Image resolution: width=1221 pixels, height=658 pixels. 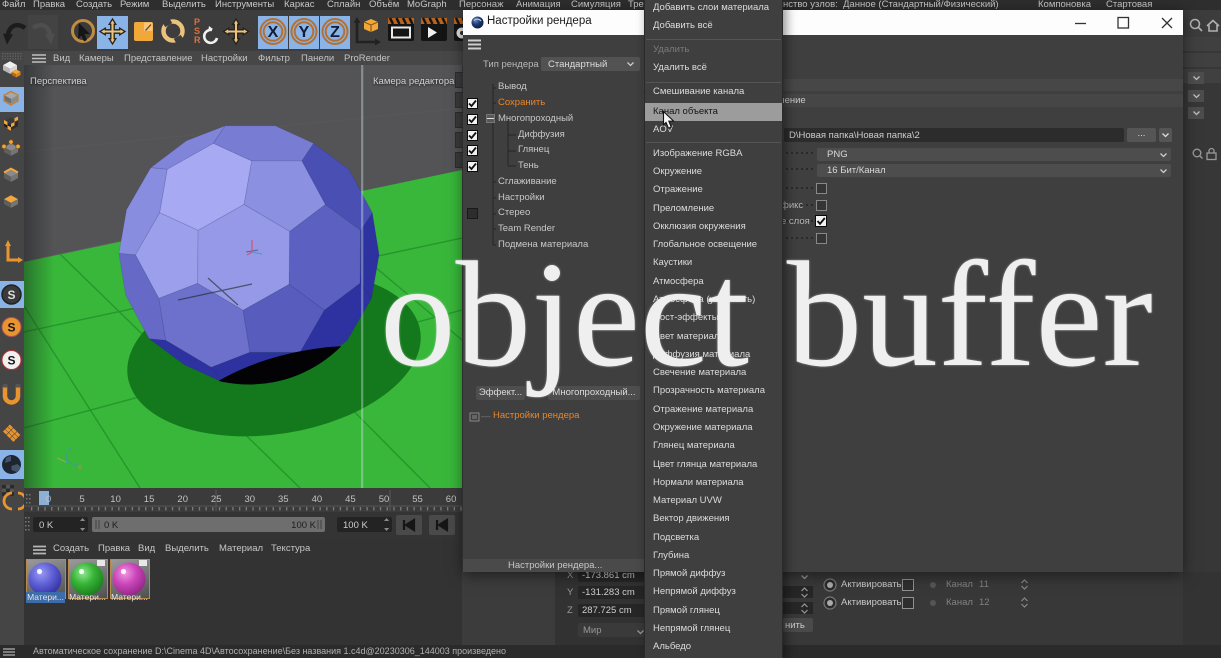 What do you see at coordinates (149, 499) in the screenshot?
I see `svg-text: 15` at bounding box center [149, 499].